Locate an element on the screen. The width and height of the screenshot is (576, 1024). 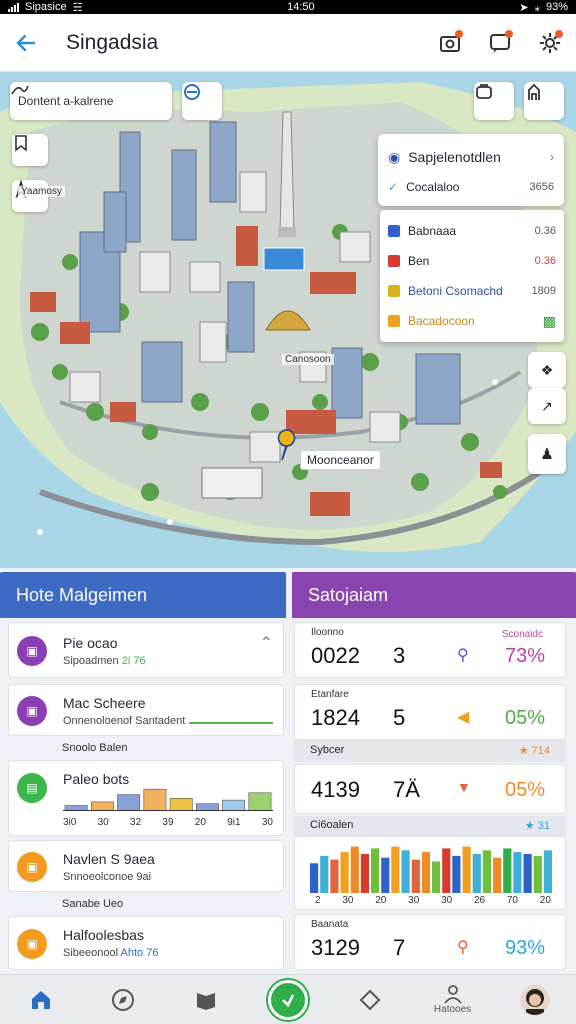
legend-row: Ben 0.36 is located at coordinates (472, 261).